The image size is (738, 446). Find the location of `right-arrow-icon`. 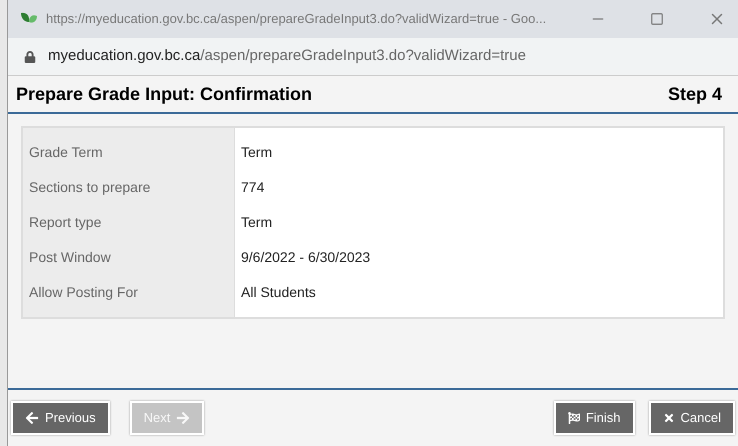

right-arrow-icon is located at coordinates (183, 418).